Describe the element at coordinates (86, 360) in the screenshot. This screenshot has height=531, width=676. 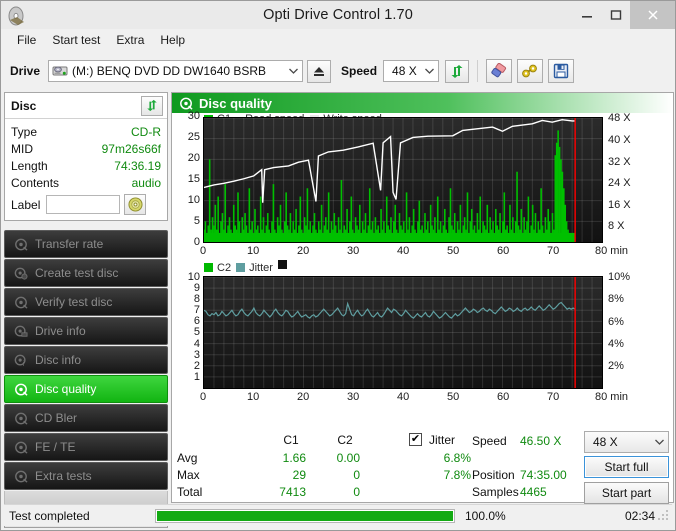
I see `sidebar-item-disc-info: i Disc info` at that location.